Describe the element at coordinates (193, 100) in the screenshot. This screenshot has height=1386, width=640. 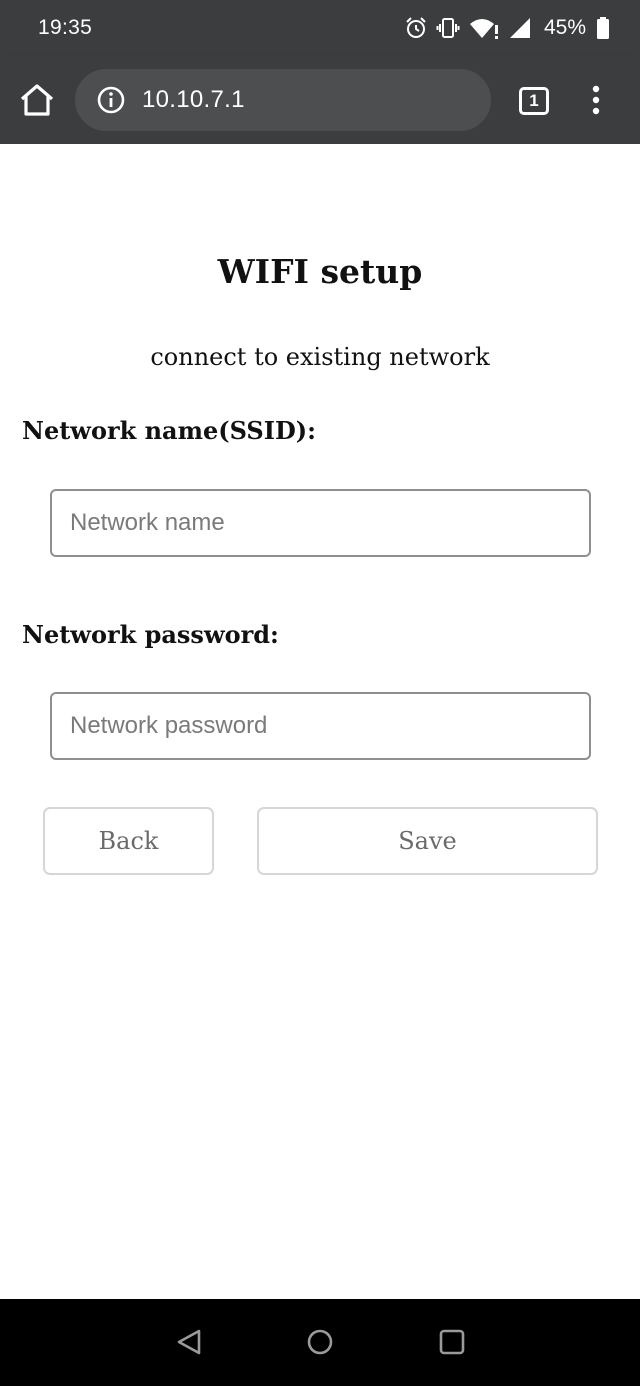
I see `url-text: 10.10.7.1` at that location.